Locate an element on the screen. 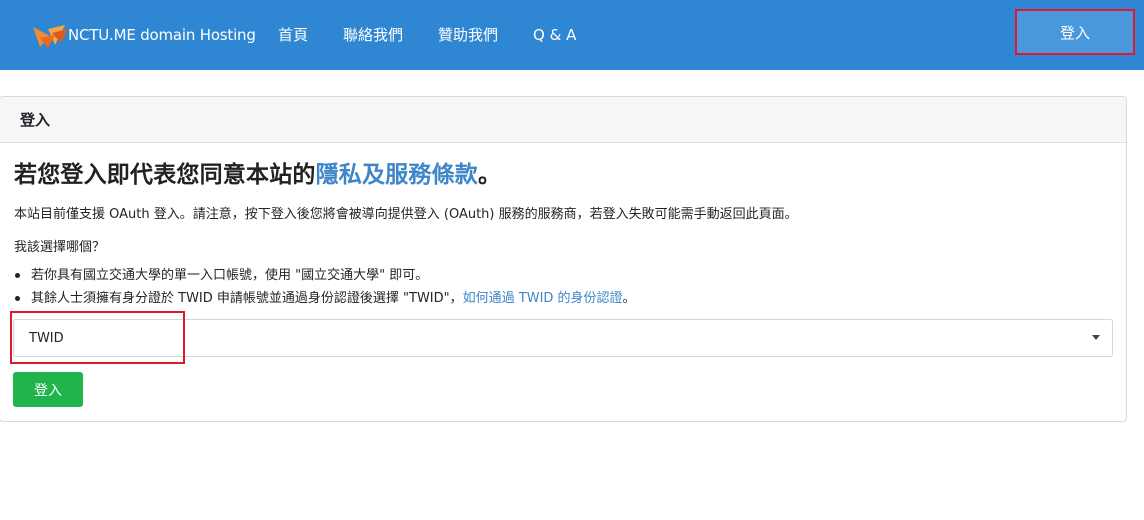 The height and width of the screenshot is (520, 1144). nav-links: 首頁 聯絡我們 贊助我們 Q & A is located at coordinates (444, 35).